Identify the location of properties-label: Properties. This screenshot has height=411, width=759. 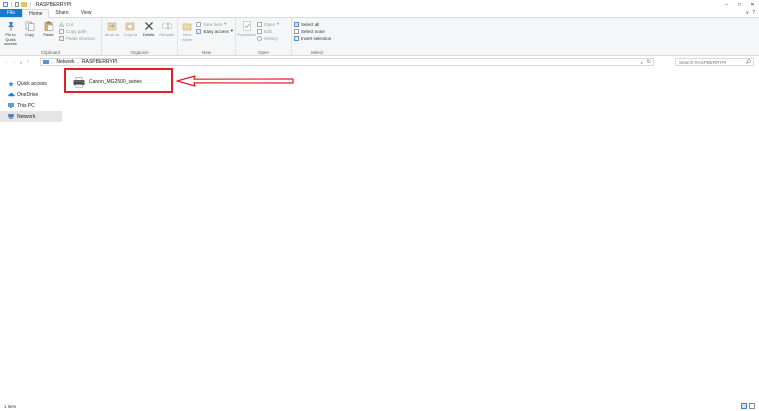
(246, 34).